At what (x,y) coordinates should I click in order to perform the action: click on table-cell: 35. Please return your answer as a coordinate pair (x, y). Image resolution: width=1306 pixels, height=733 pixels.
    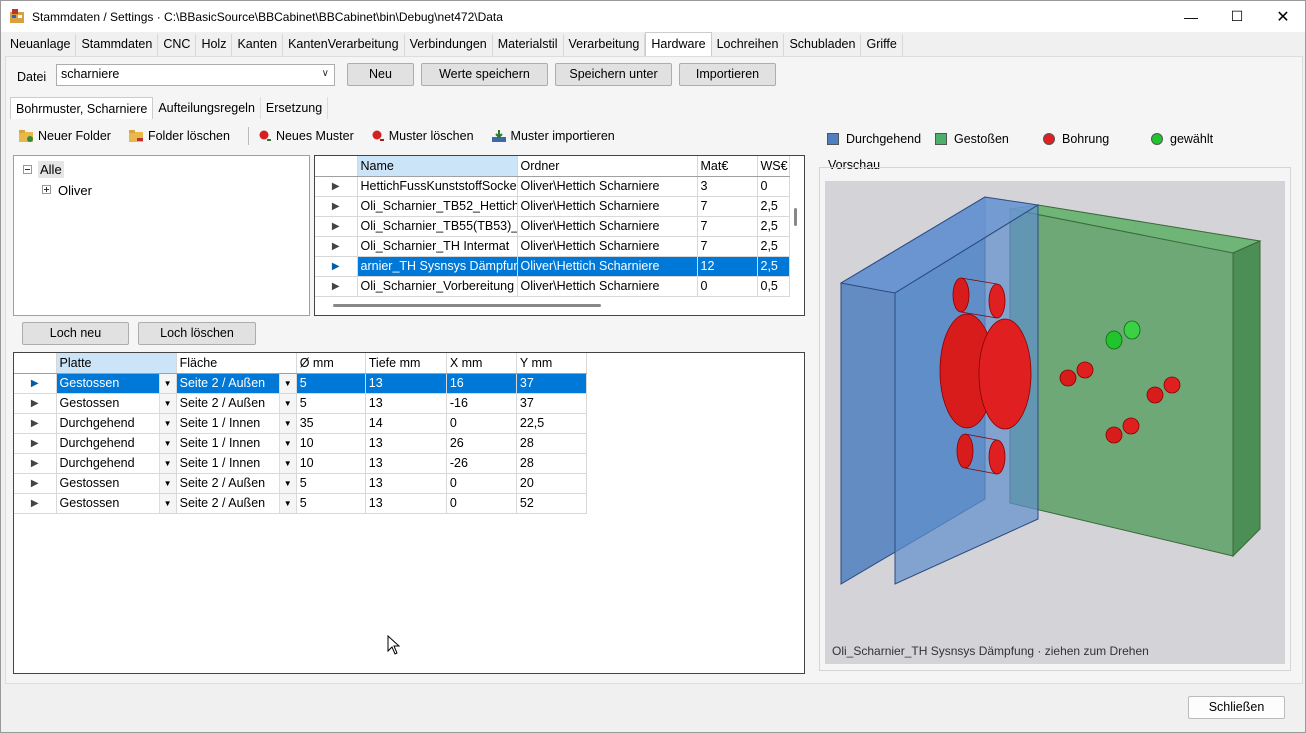
    Looking at the image, I should click on (331, 423).